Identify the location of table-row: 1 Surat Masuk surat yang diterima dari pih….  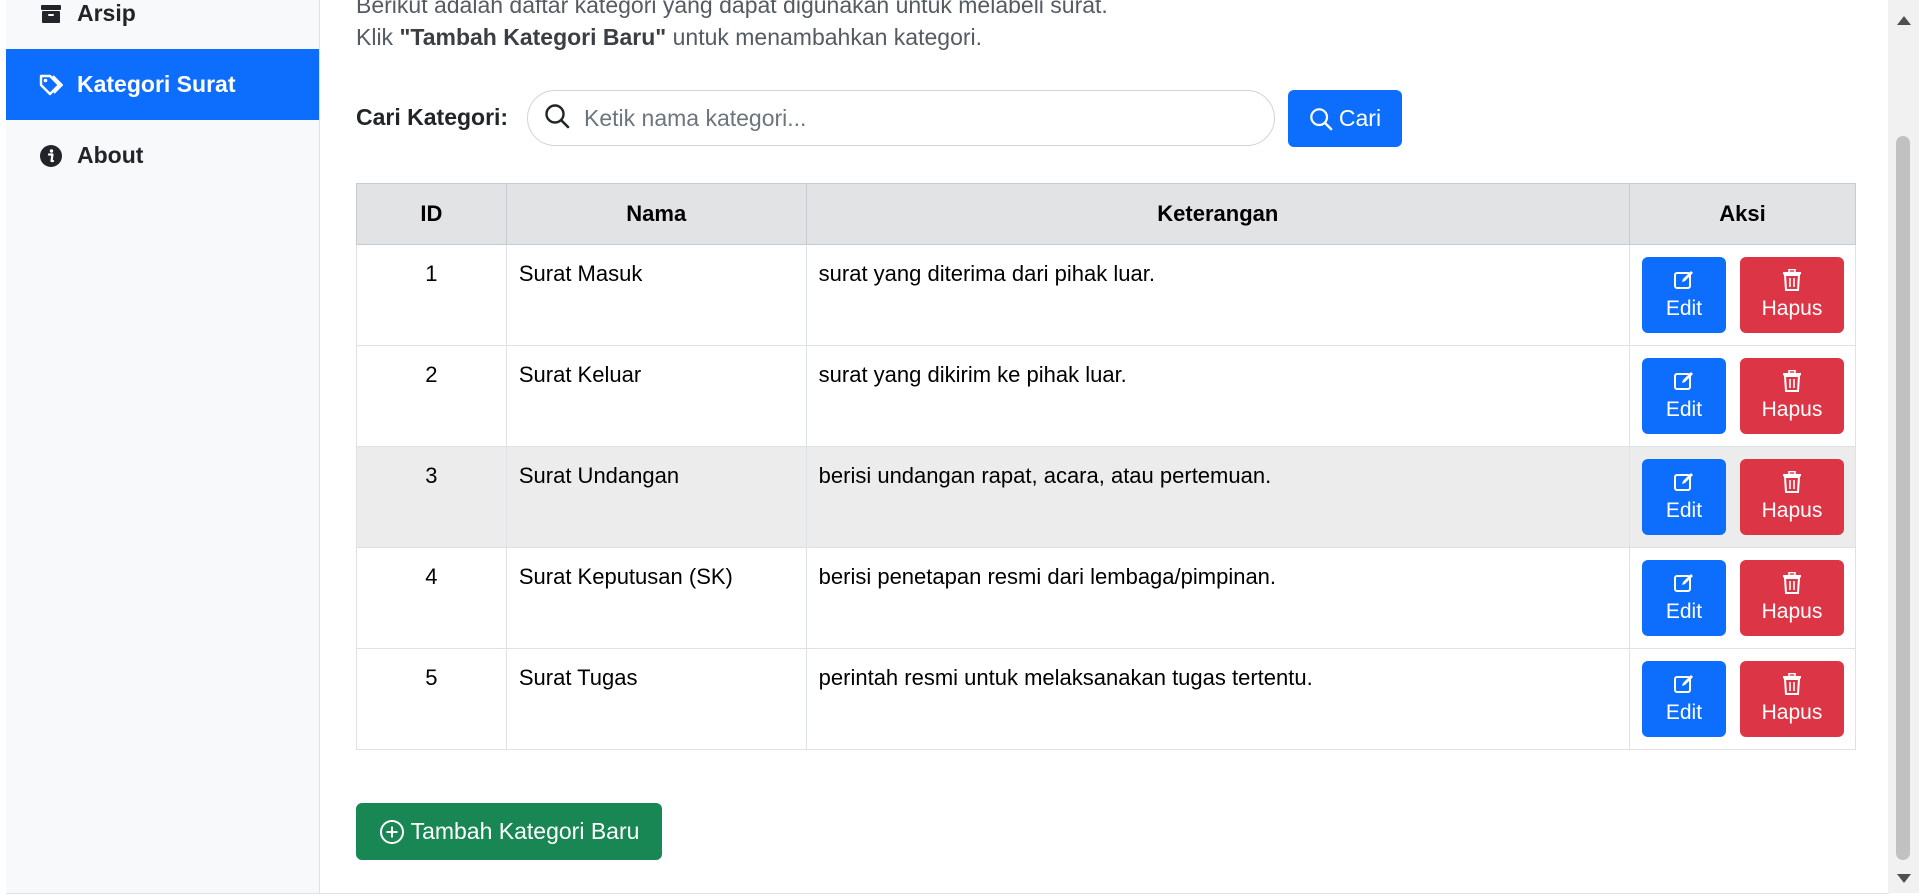
(1106, 295).